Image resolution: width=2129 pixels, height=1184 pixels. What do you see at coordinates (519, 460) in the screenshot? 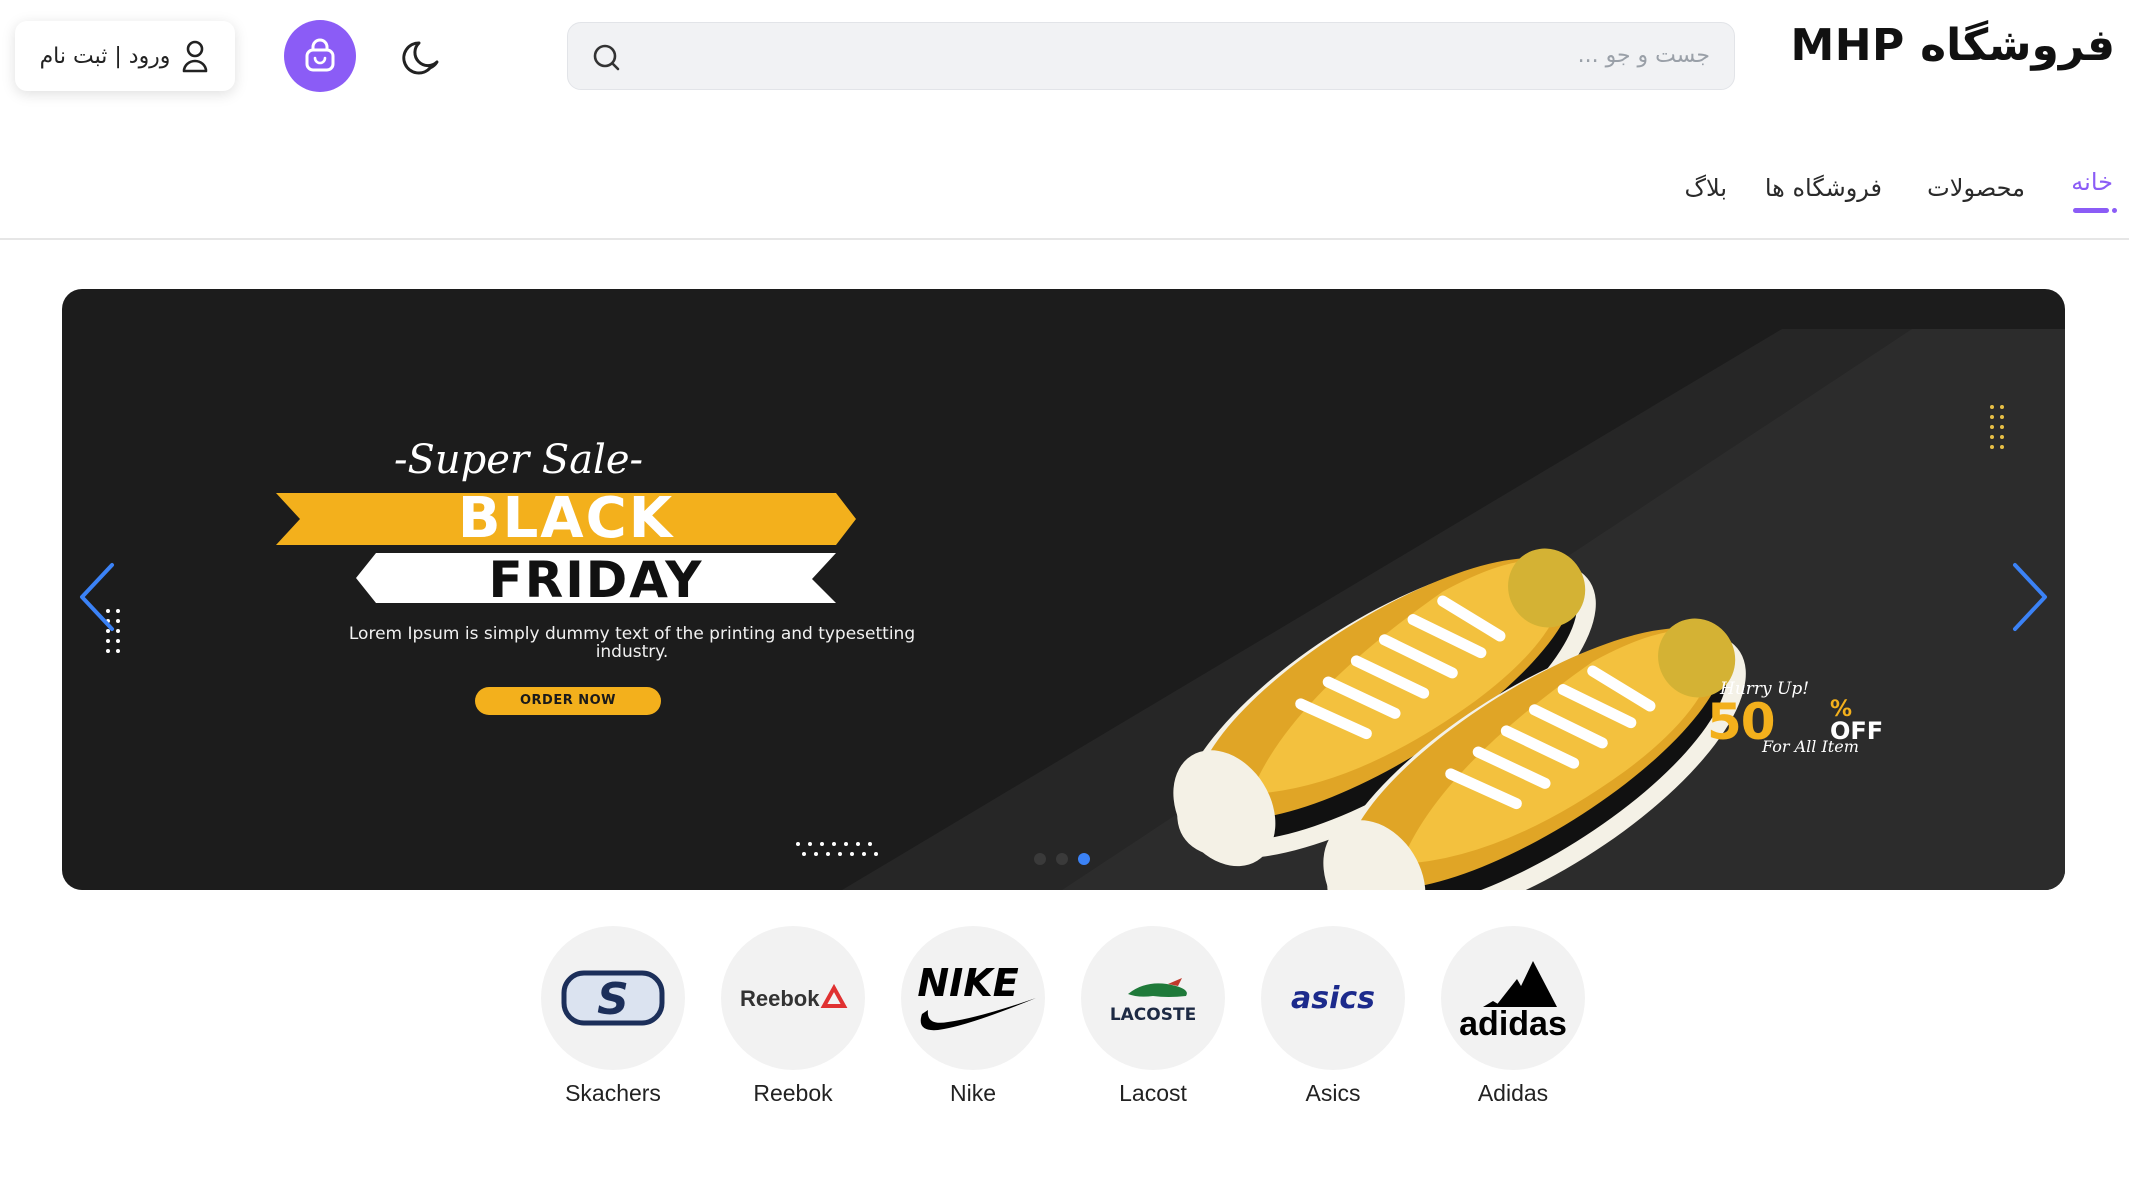
I see `super-sale-text: -Super Sale-` at bounding box center [519, 460].